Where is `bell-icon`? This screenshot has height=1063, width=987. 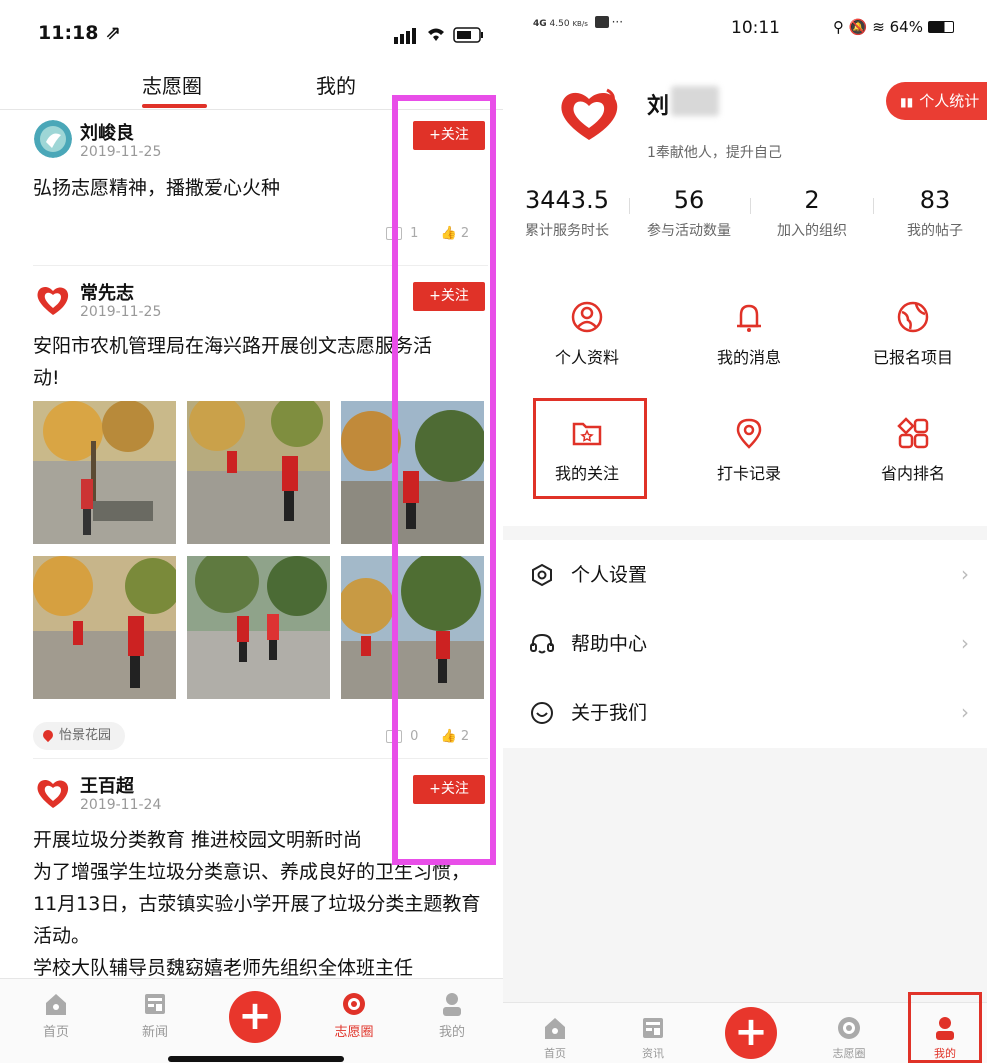 bell-icon is located at coordinates (749, 318).